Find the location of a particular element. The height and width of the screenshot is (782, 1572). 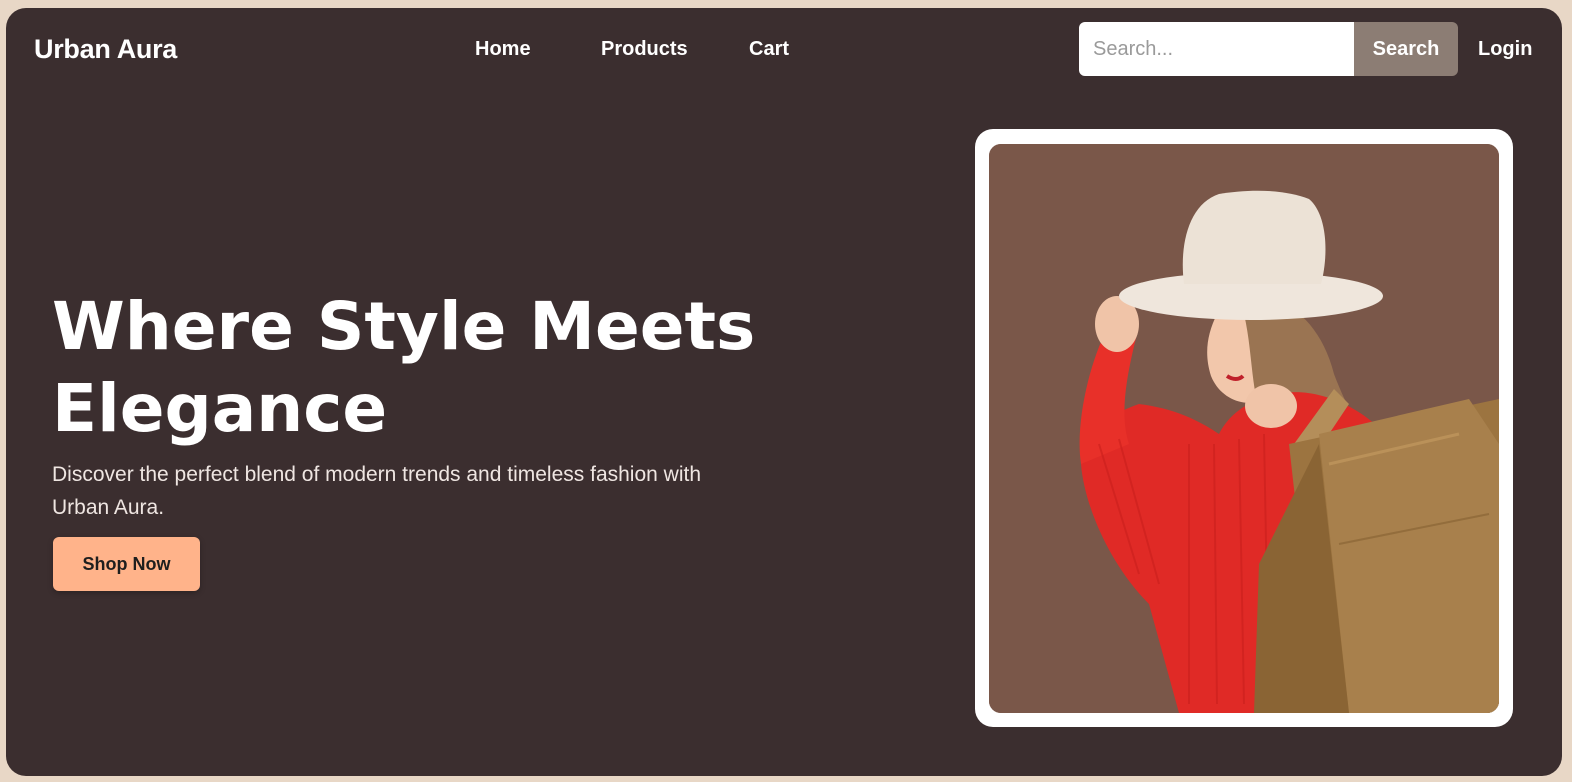

search-input is located at coordinates (1216, 49).